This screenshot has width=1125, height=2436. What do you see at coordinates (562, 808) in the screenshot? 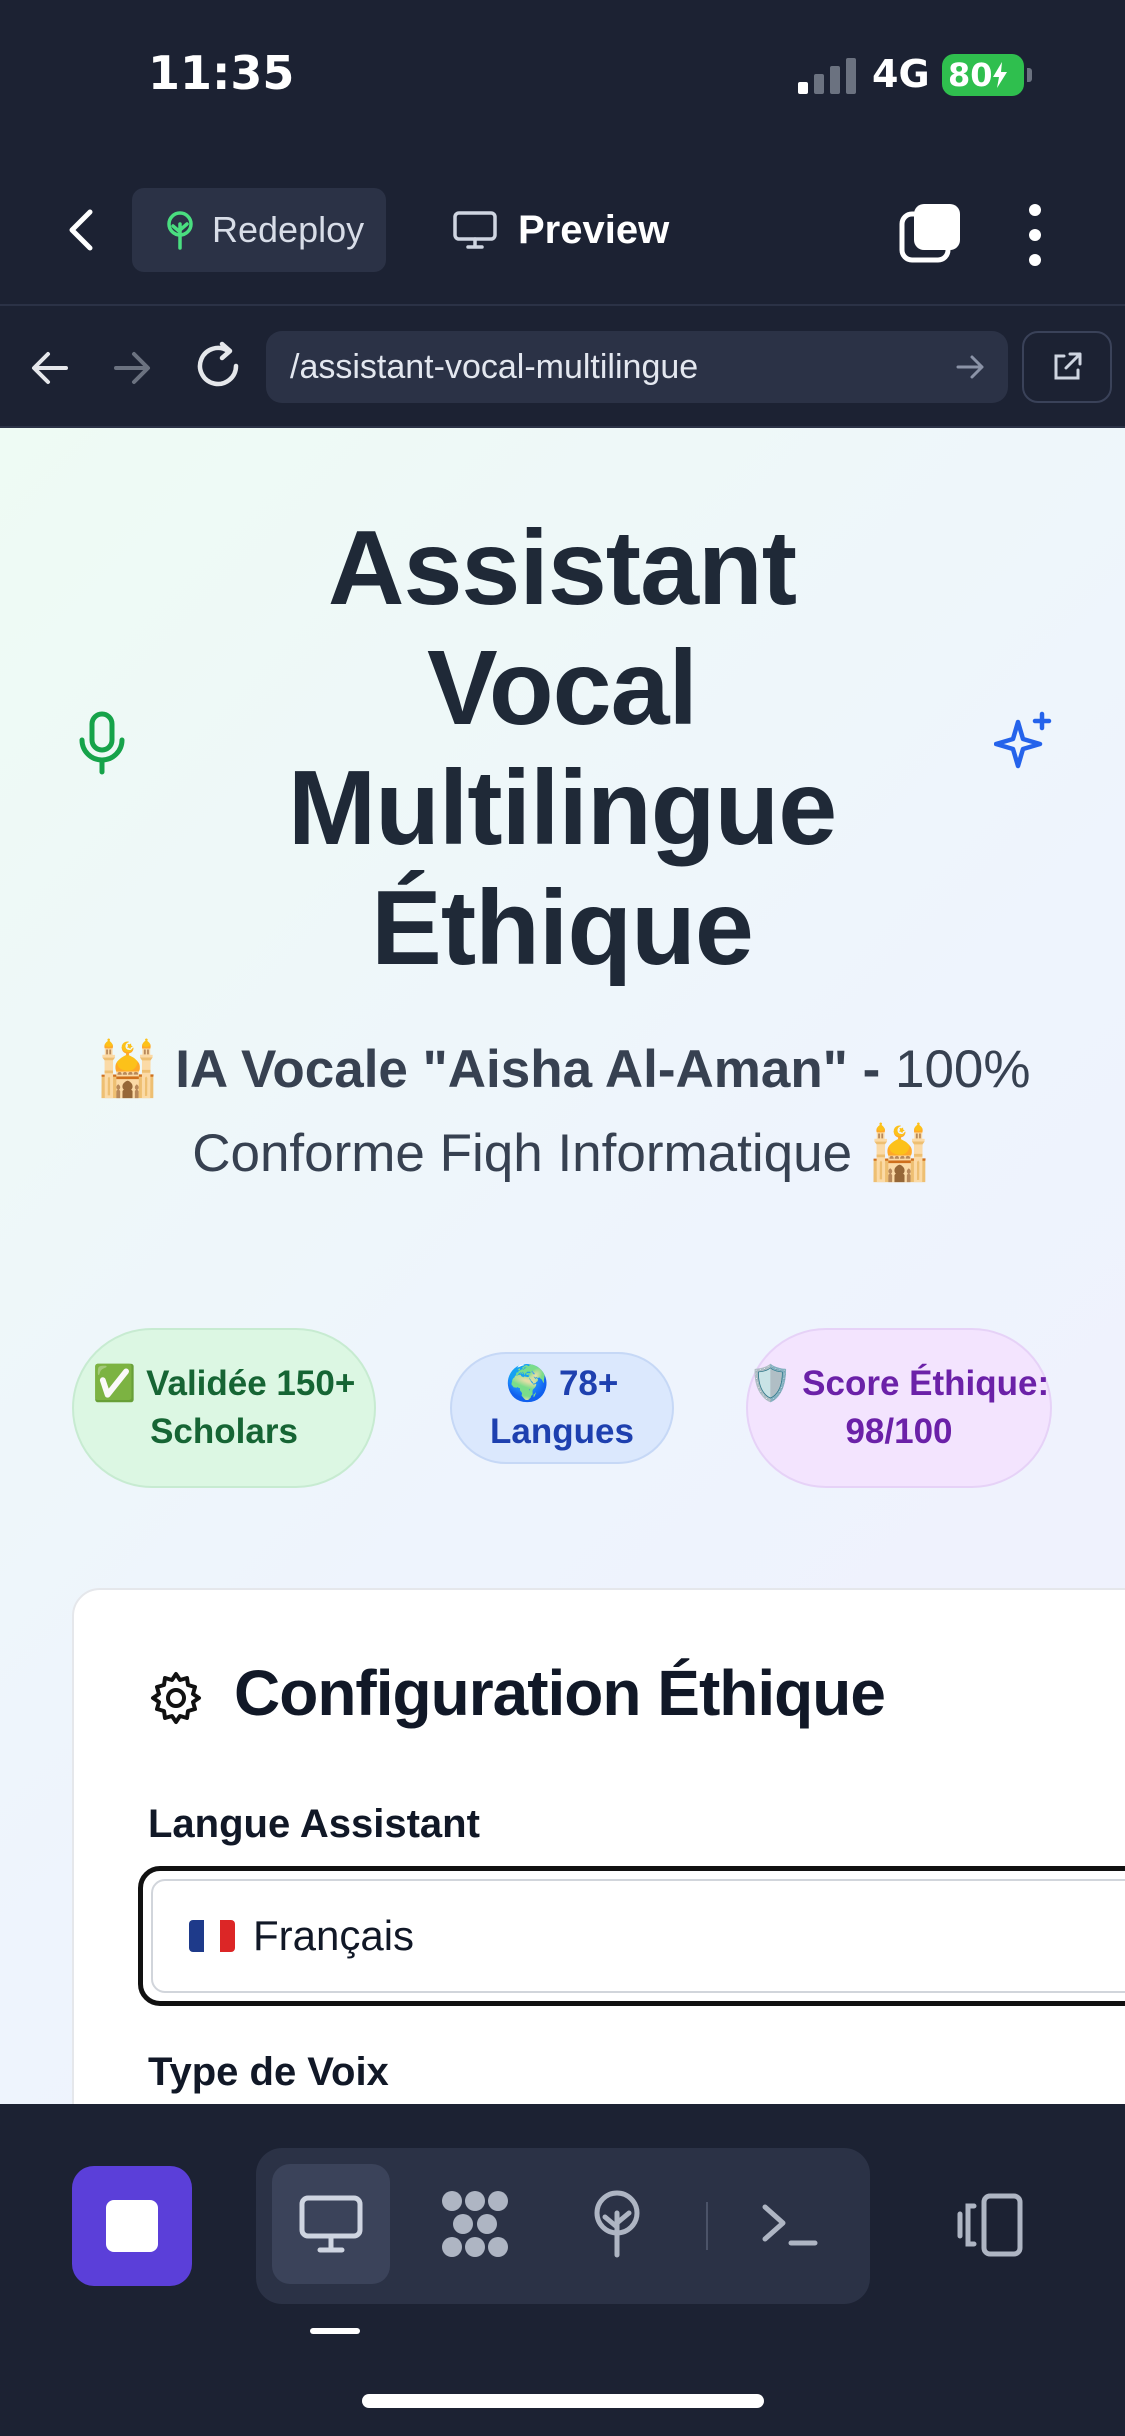
I see `title-line: Multilingue` at bounding box center [562, 808].